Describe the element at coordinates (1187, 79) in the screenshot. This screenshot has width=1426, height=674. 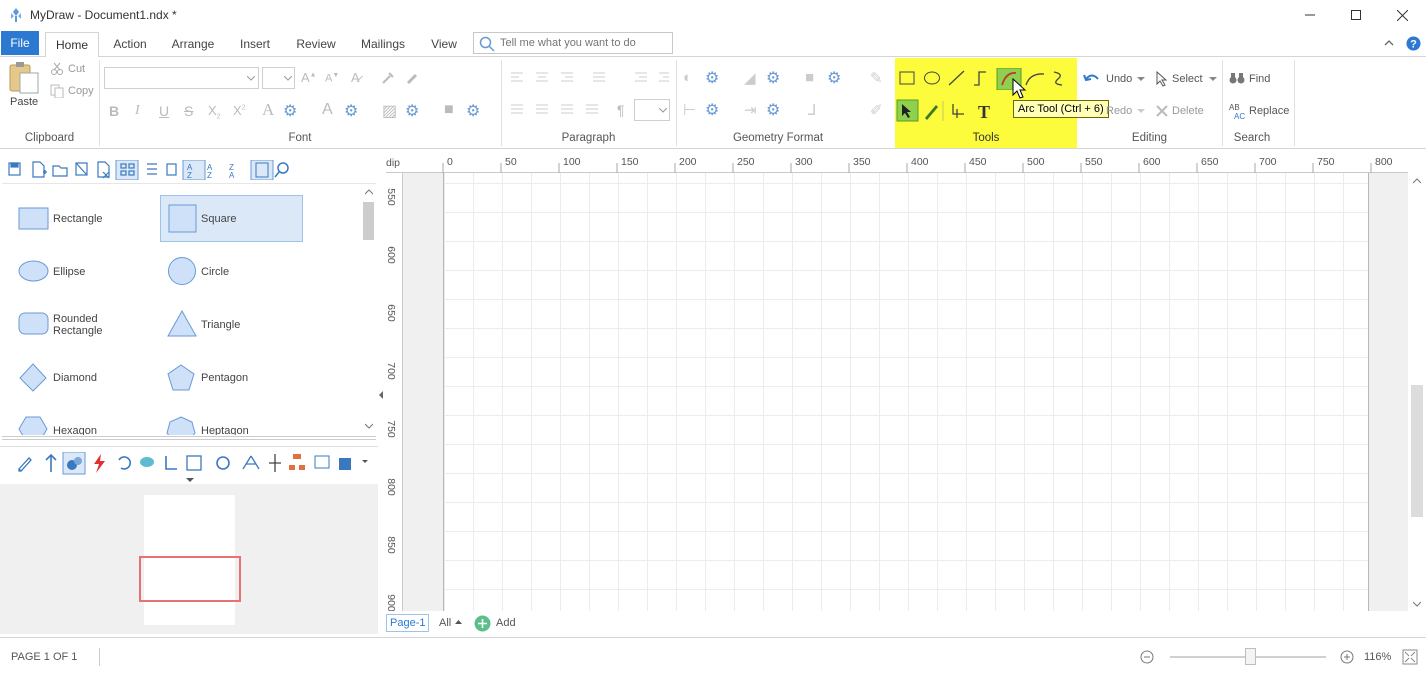
I see `select-button: Select` at that location.